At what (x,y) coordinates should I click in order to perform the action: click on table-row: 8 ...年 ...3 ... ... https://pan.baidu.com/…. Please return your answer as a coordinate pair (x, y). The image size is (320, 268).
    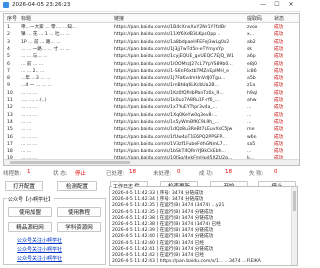
    Looking at the image, I should click on (151, 78).